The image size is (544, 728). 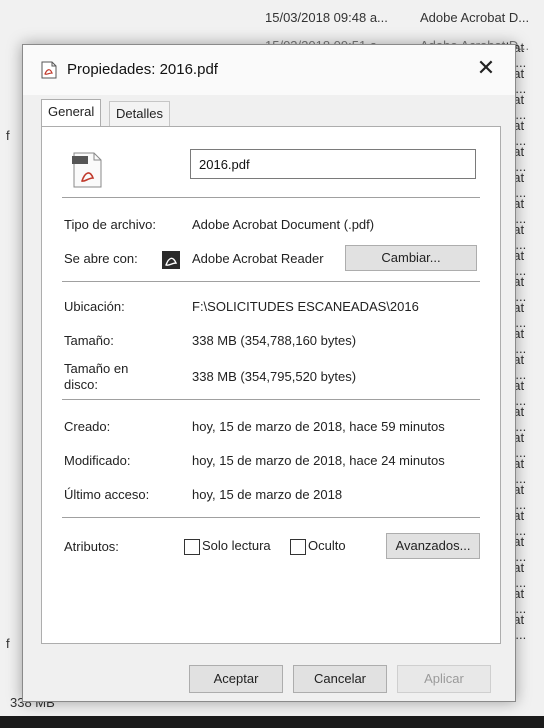 I want to click on size-value: 338 MB (354,788,160 bytes), so click(x=274, y=340).